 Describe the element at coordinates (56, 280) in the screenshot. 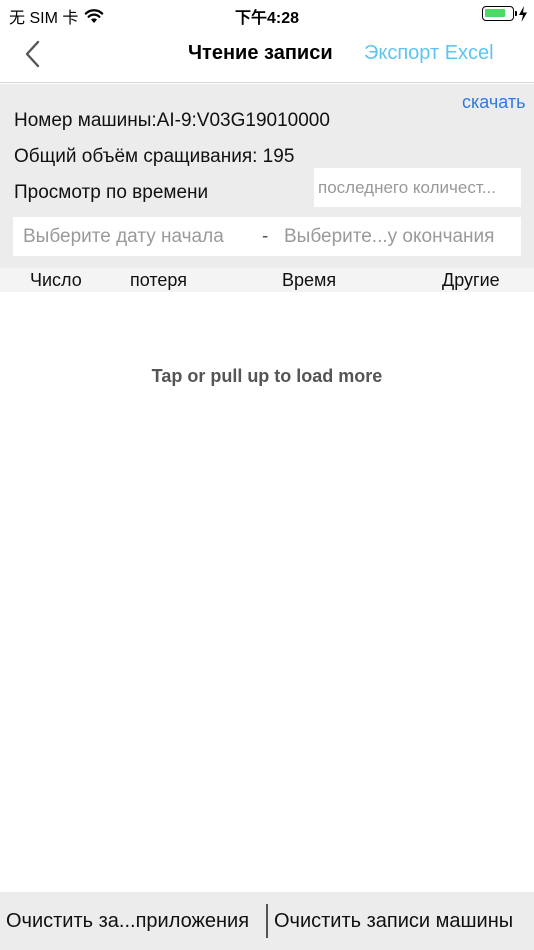

I see `column-header-number: Число` at that location.